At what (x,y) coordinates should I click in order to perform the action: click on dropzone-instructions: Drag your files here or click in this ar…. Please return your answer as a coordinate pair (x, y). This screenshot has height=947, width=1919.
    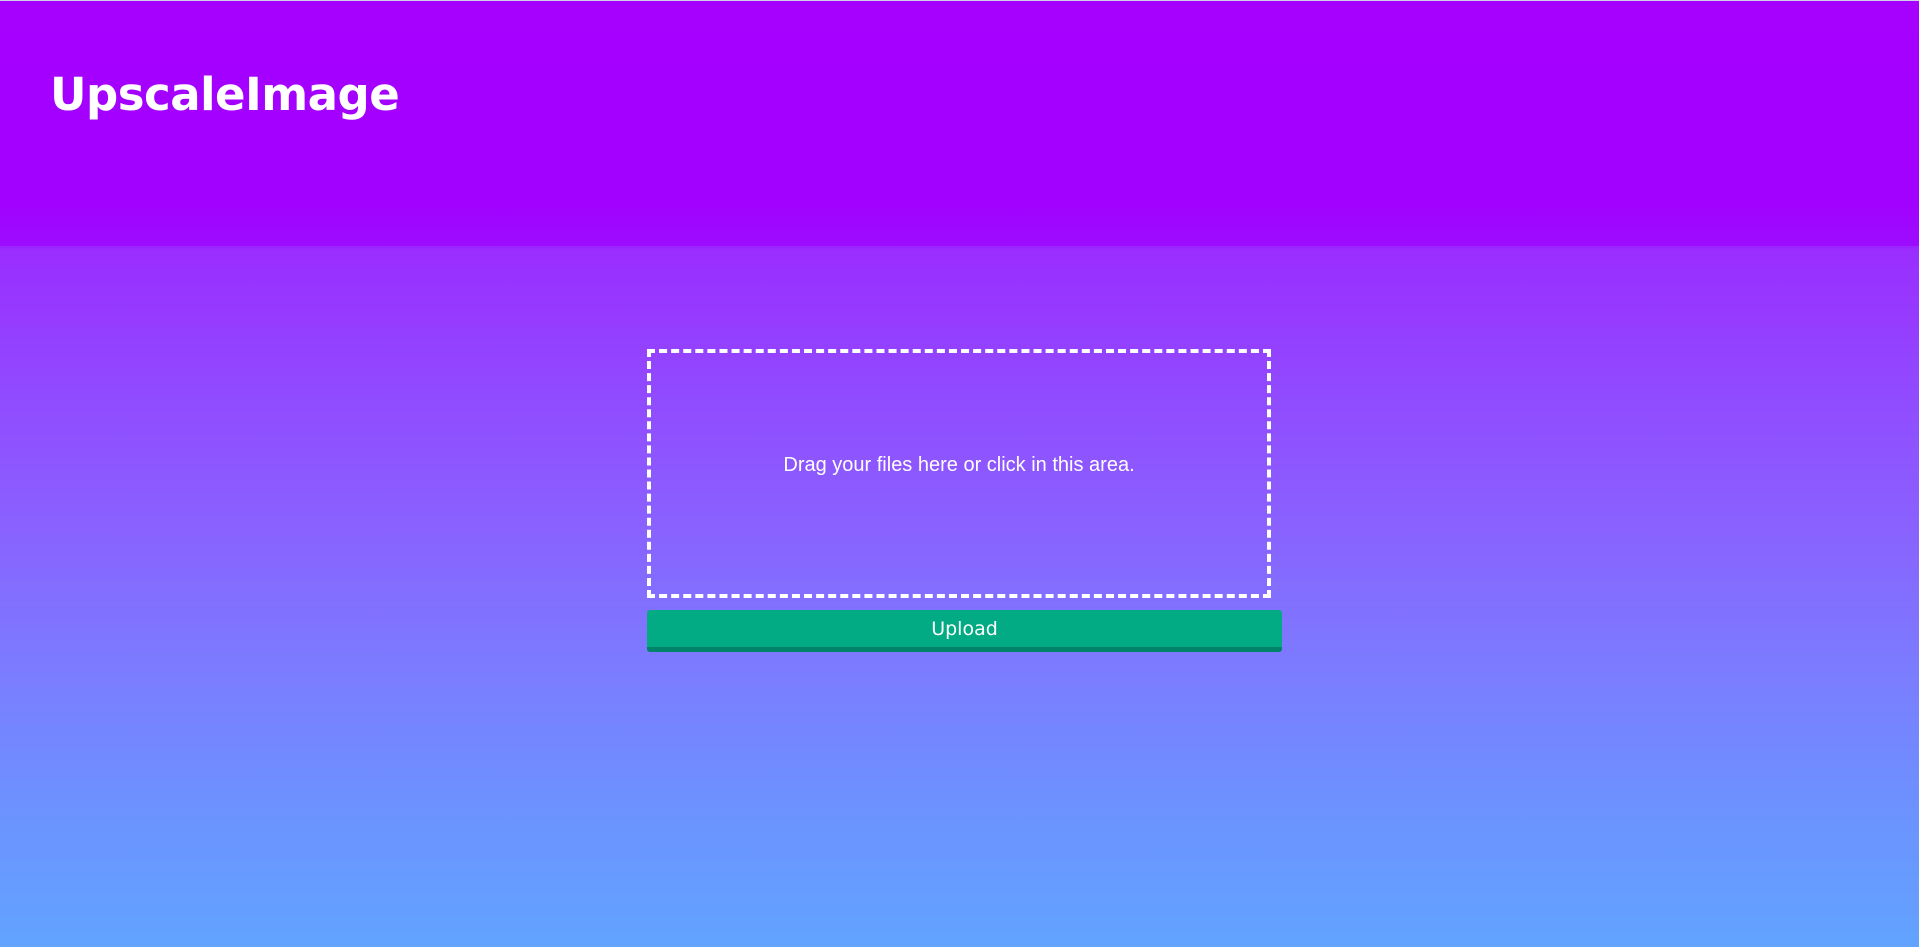
    Looking at the image, I should click on (959, 465).